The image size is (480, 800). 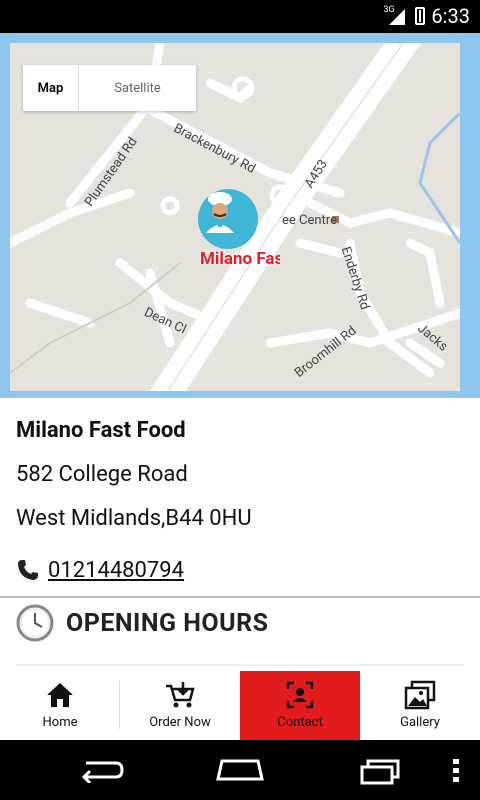 I want to click on network-type: 3G, so click(x=389, y=10).